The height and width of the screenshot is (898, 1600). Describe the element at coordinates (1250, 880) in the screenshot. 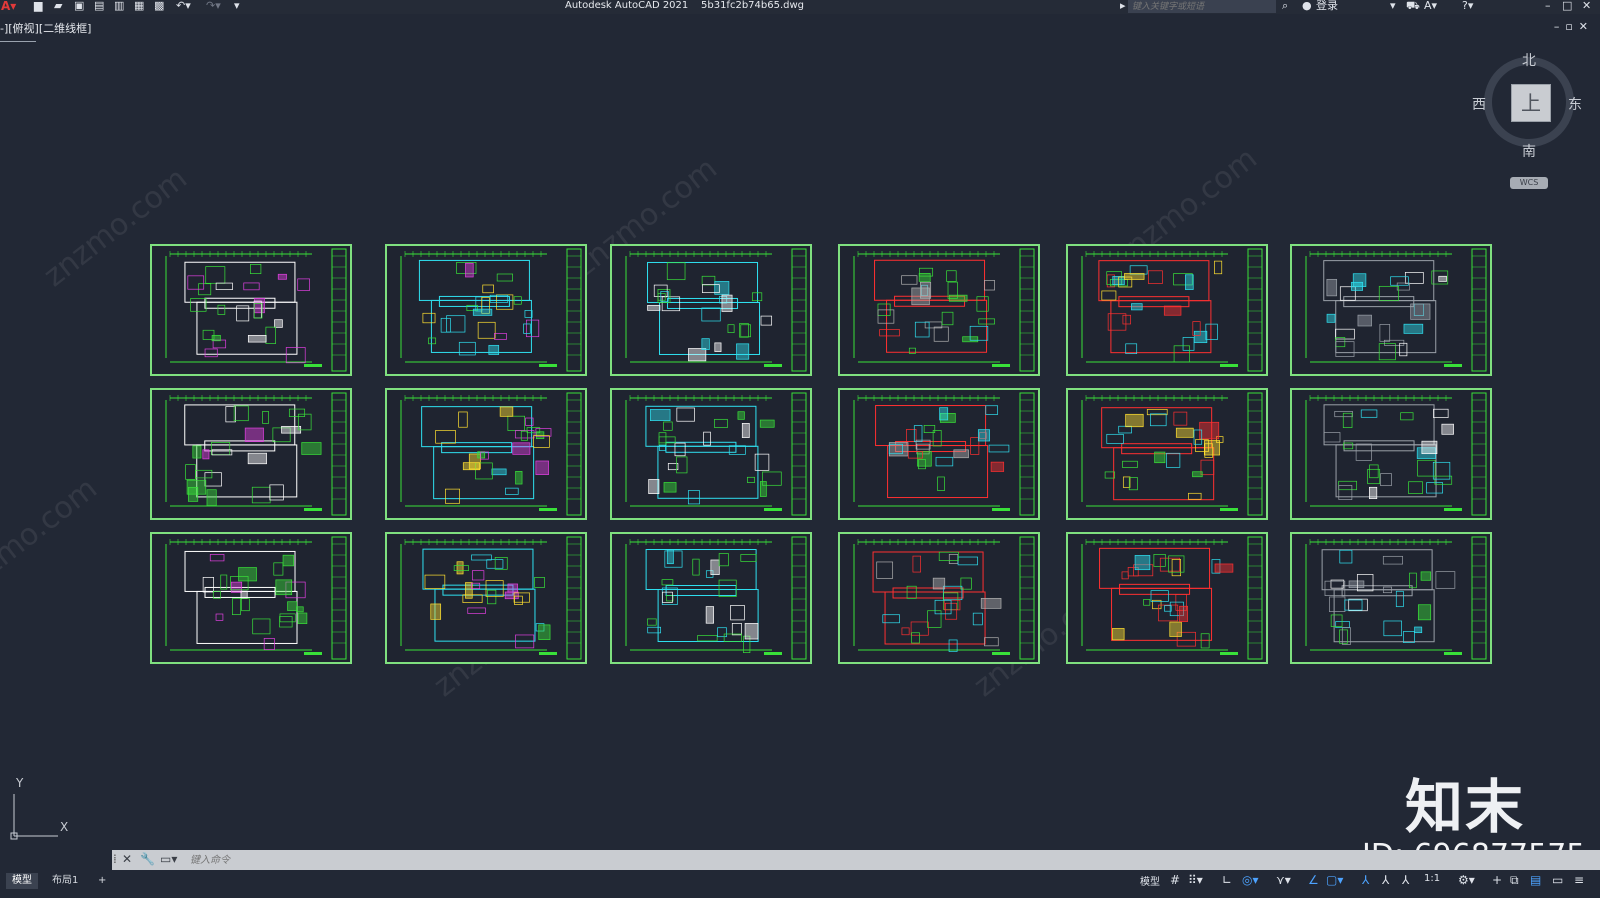

I see `polar-tracking-icon: ◎▾` at that location.